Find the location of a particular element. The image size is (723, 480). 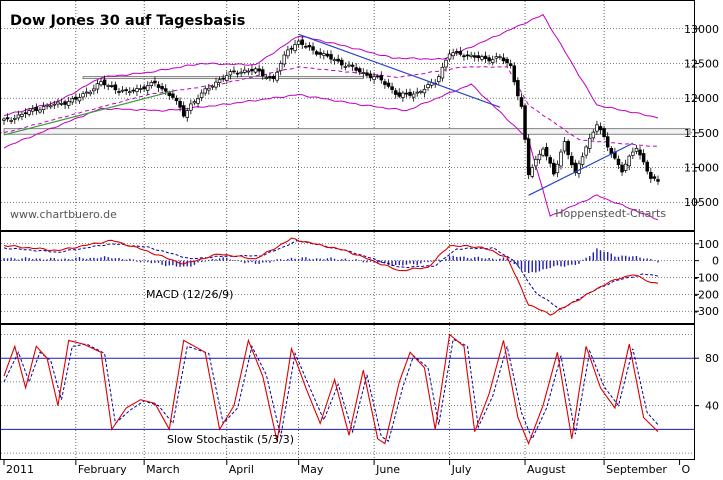

macd-tick-label-0: 0 is located at coordinates (715, 261).